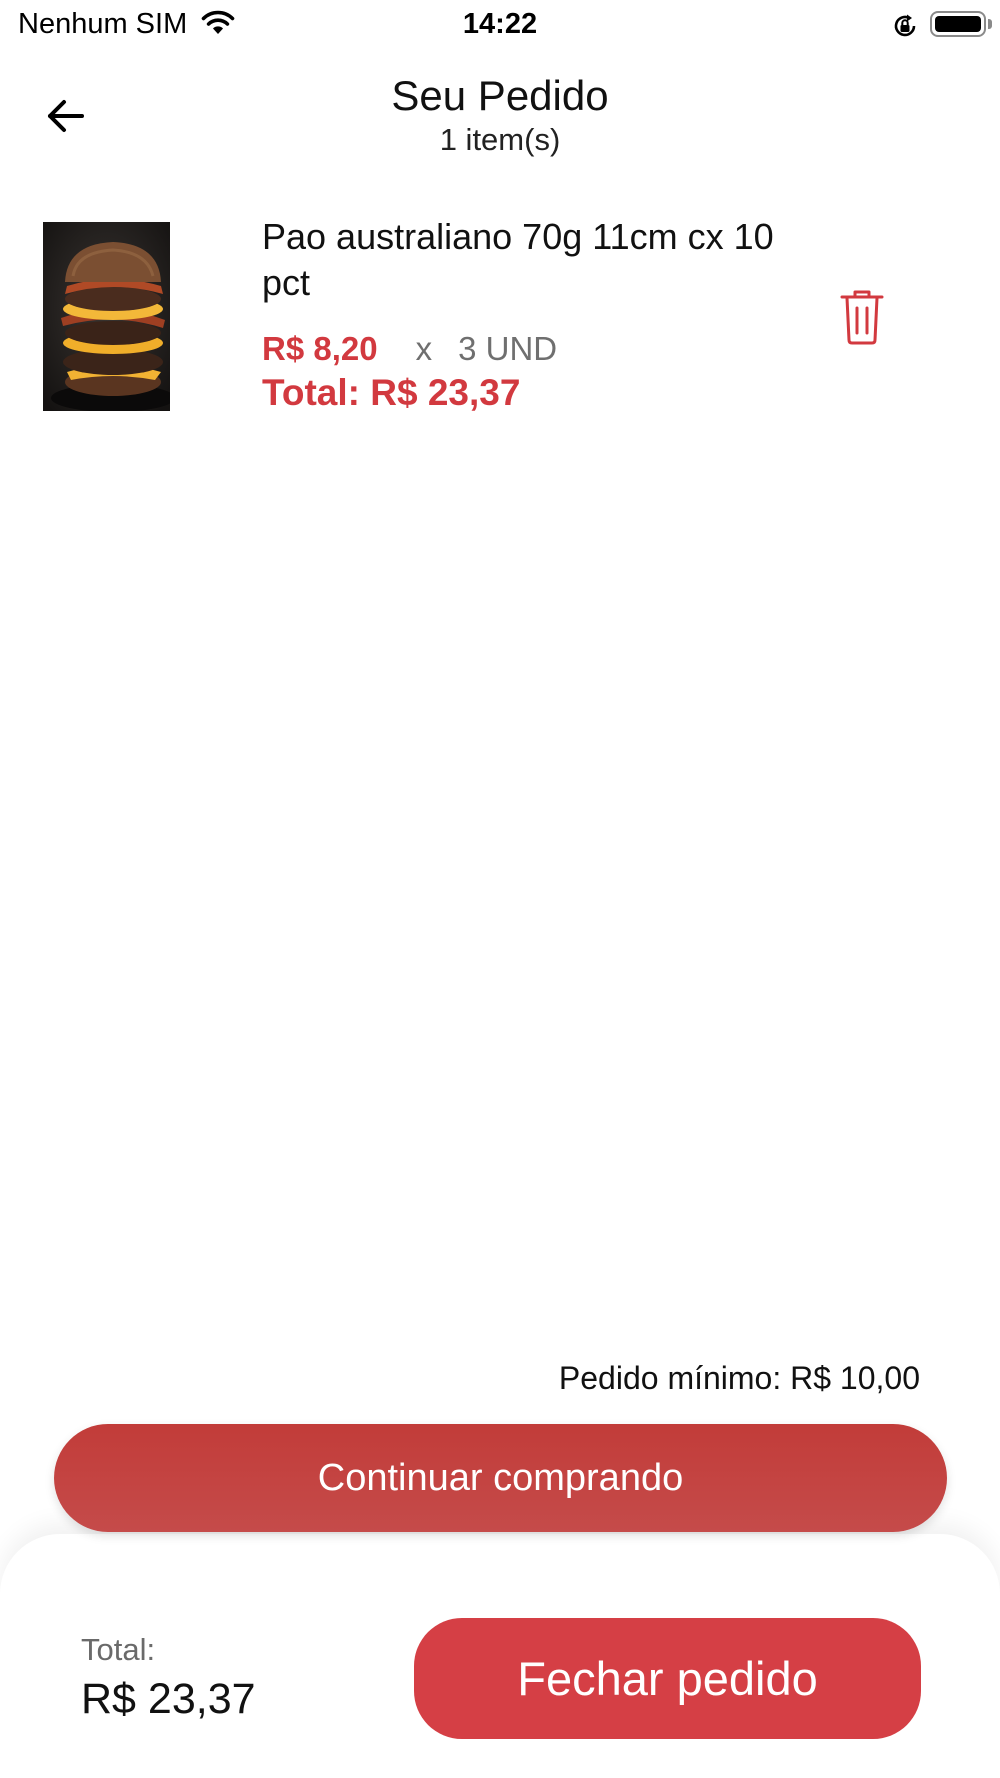 Image resolution: width=1000 pixels, height=1778 pixels. Describe the element at coordinates (739, 1378) in the screenshot. I see `minimum-order: Pedido mínimo: R$ 10,00` at that location.